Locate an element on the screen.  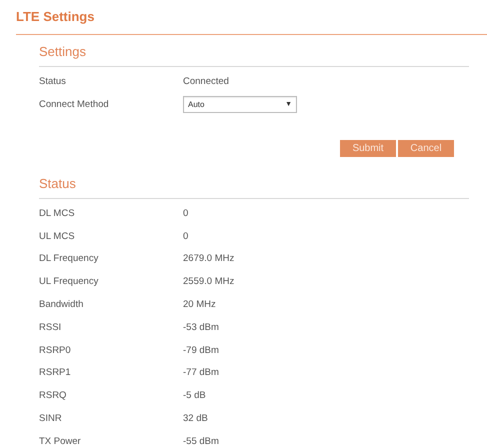
form-button: Submit is located at coordinates (368, 148).